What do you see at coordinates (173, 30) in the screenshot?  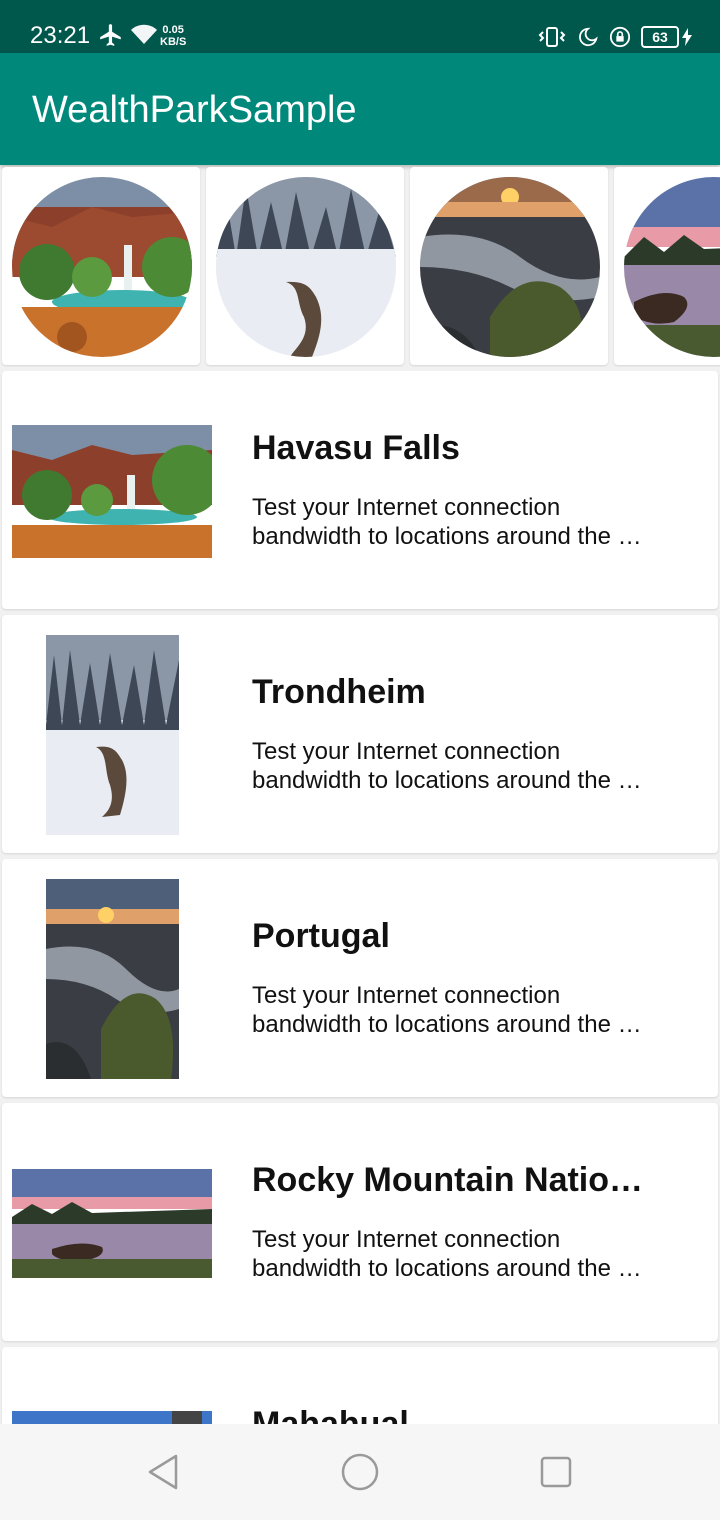 I see `network-speed-value: 0.05` at bounding box center [173, 30].